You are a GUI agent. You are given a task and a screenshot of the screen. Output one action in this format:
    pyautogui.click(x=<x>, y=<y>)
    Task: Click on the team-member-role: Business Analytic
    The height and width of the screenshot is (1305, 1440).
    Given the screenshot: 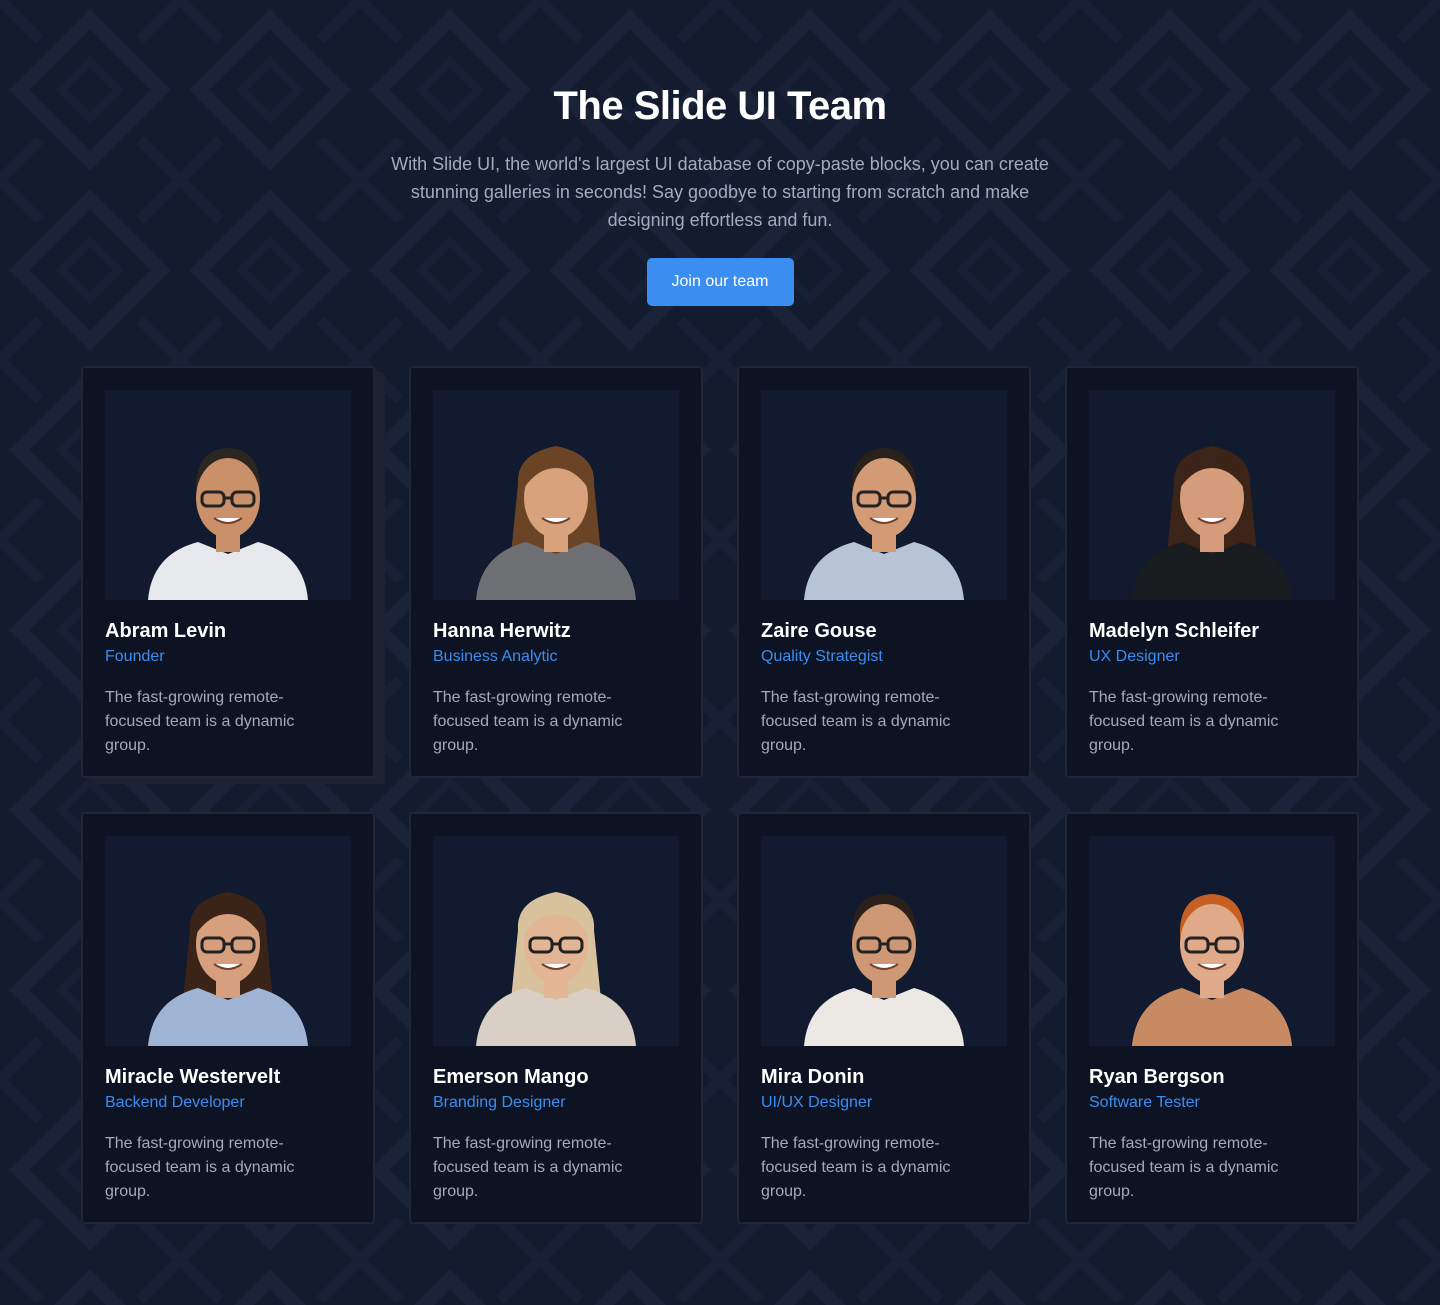 What is the action you would take?
    pyautogui.click(x=495, y=656)
    